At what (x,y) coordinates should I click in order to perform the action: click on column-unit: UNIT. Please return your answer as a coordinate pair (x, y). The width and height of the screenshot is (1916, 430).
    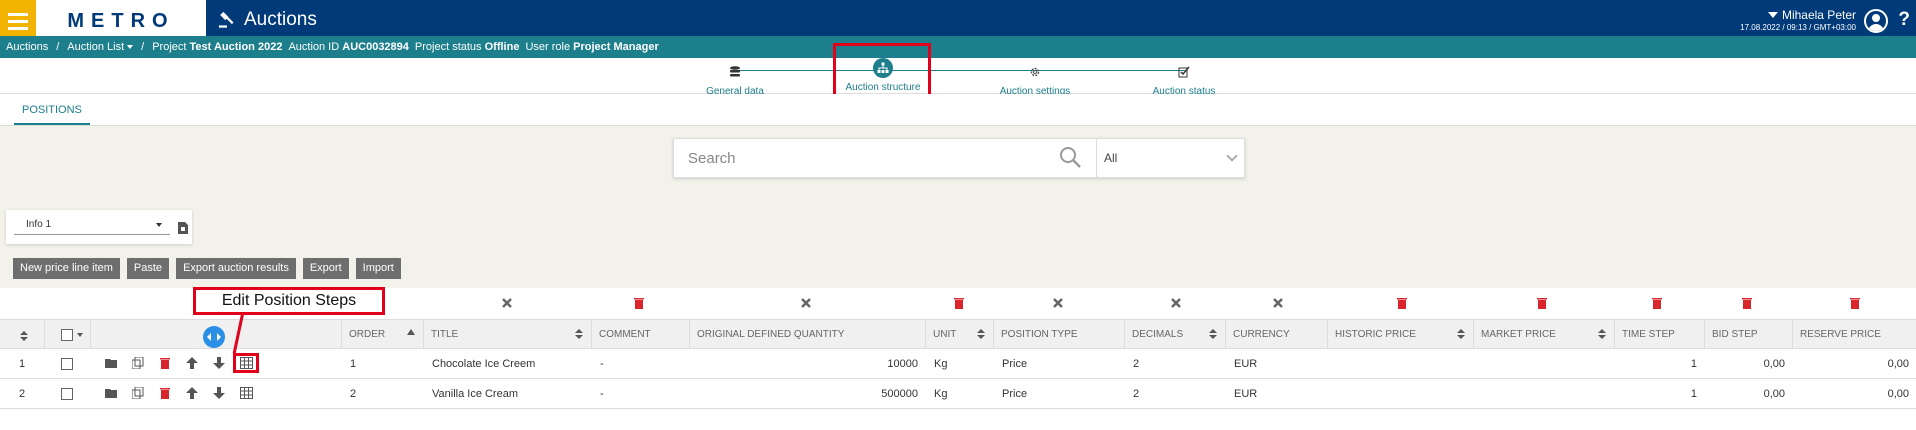
    Looking at the image, I should click on (959, 334).